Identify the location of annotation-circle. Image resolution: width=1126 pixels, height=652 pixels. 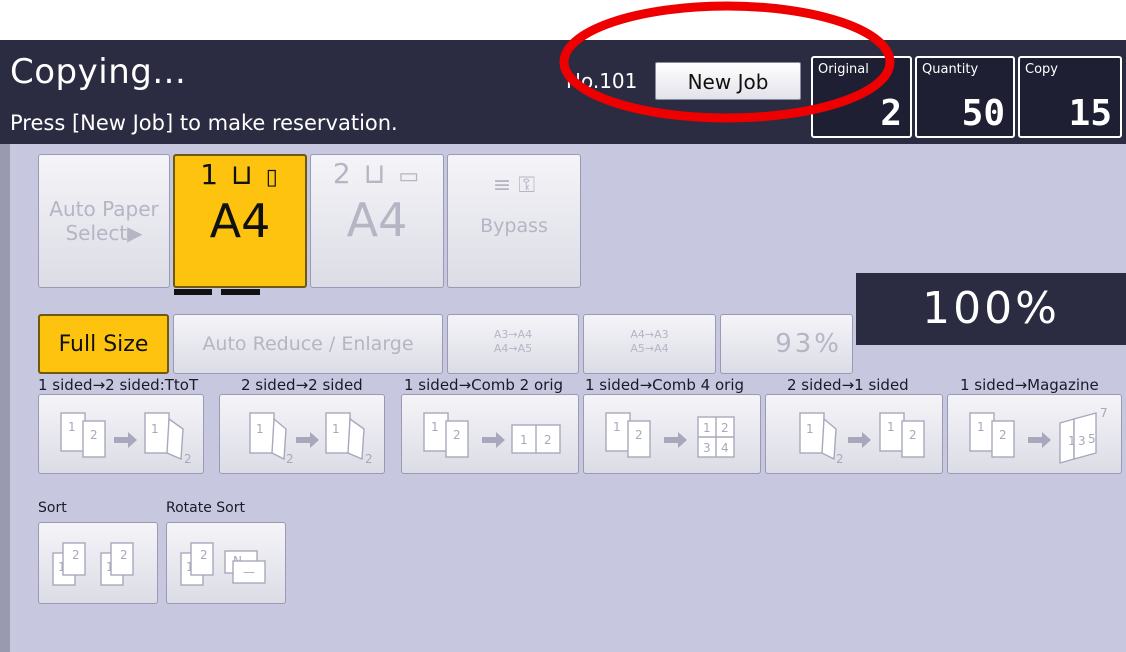
(727, 62).